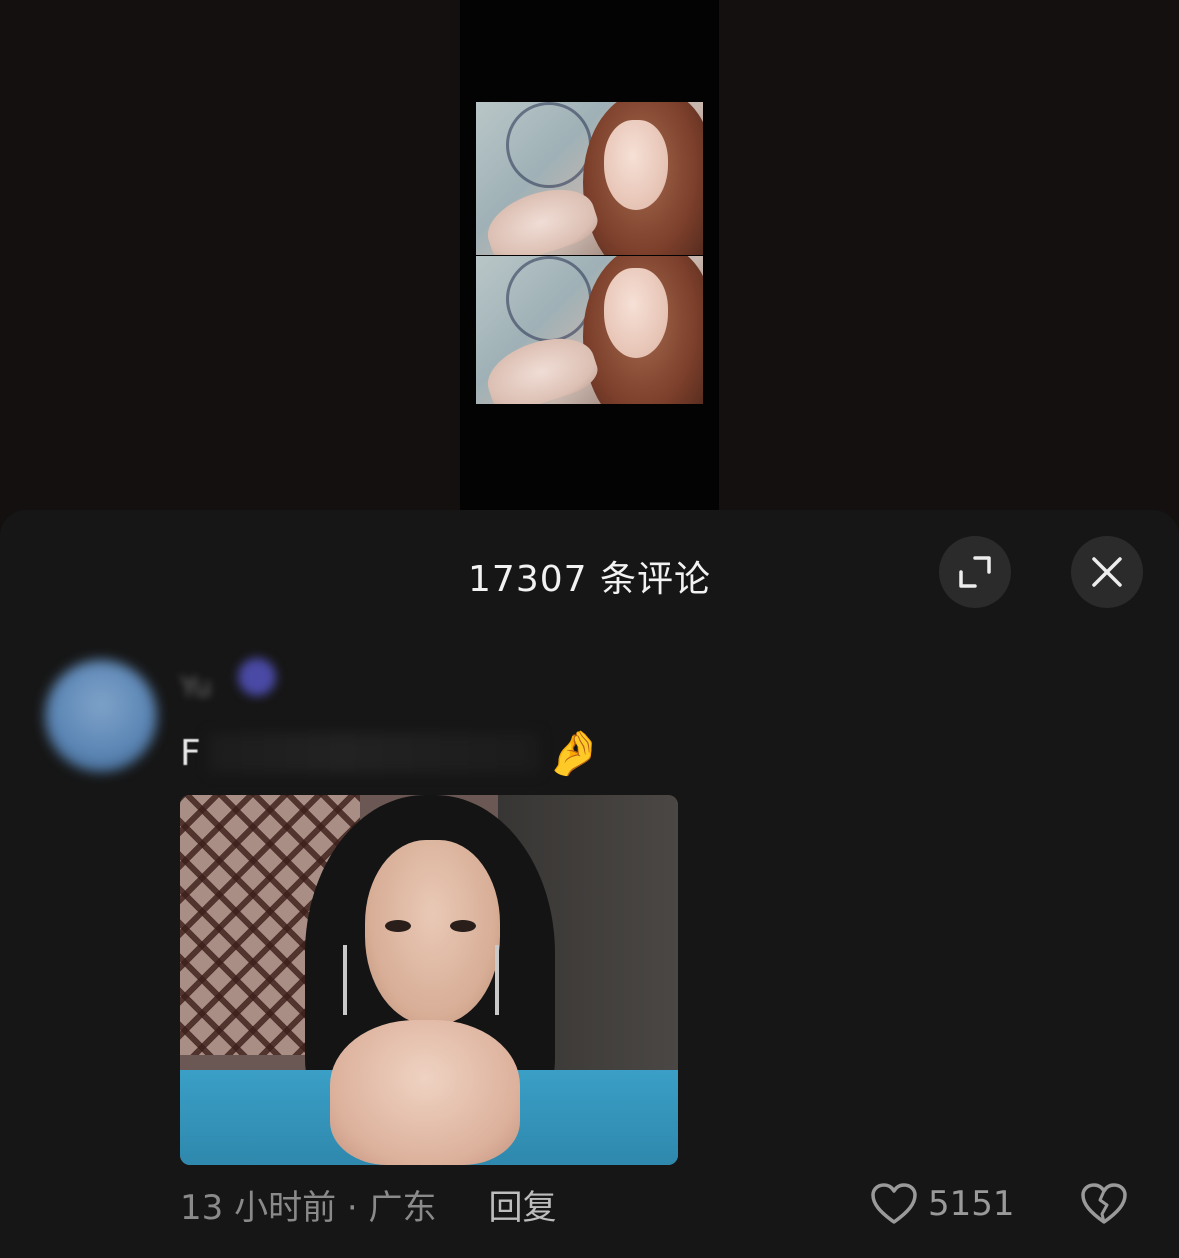 This screenshot has width=1179, height=1258. What do you see at coordinates (429, 980) in the screenshot?
I see `comment-image` at bounding box center [429, 980].